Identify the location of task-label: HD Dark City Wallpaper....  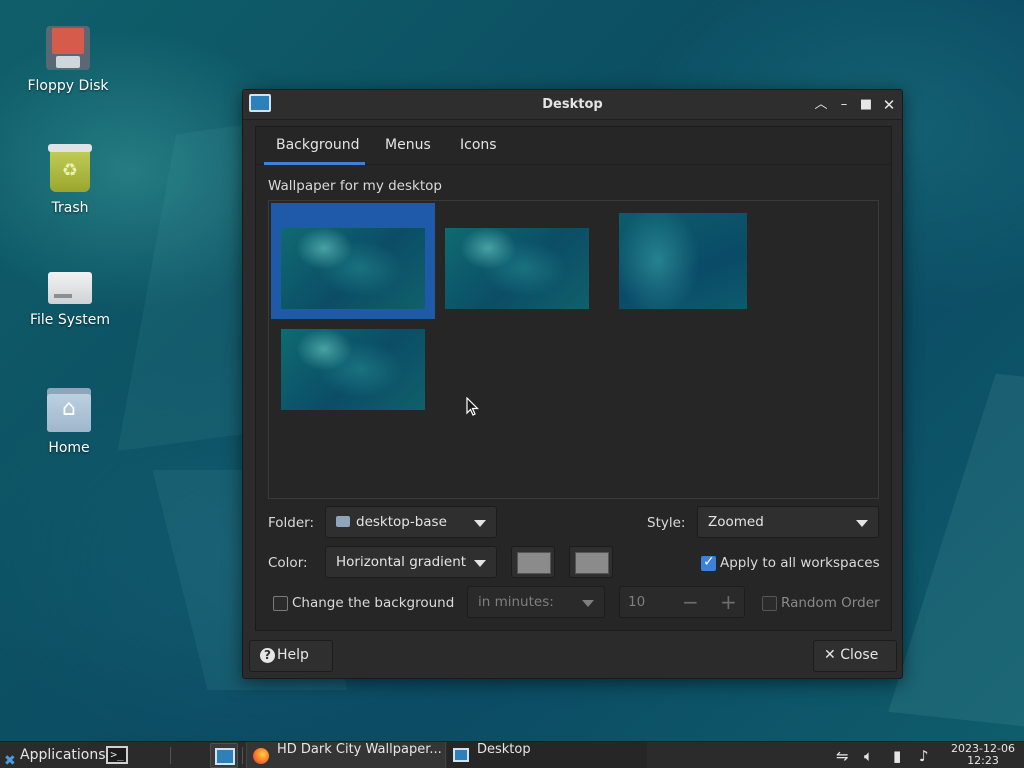
(359, 749).